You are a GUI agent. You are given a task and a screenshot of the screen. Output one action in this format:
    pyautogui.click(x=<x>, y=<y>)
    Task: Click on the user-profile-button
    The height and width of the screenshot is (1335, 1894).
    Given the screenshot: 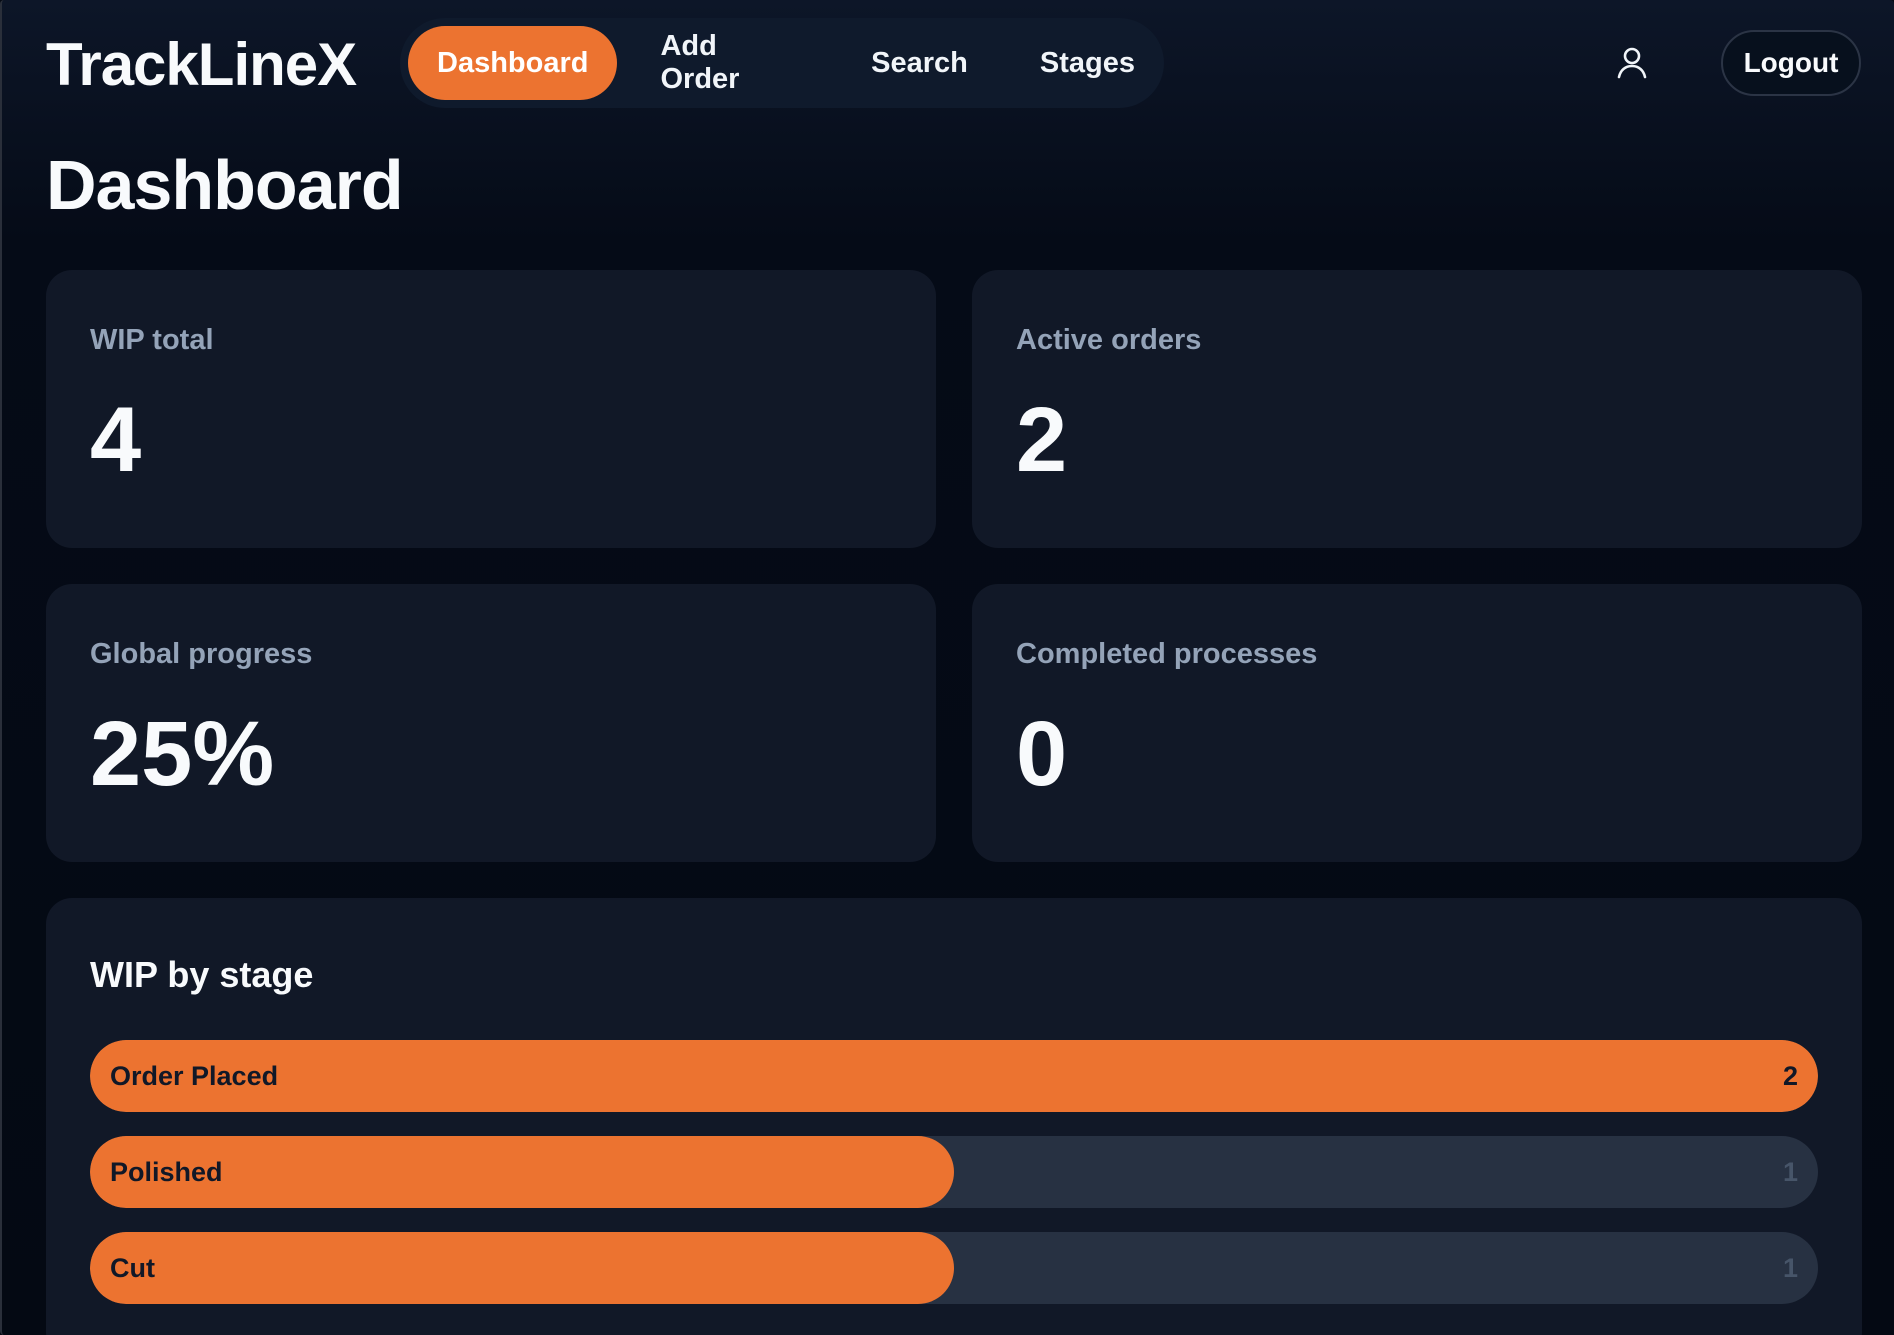 What is the action you would take?
    pyautogui.click(x=1632, y=62)
    